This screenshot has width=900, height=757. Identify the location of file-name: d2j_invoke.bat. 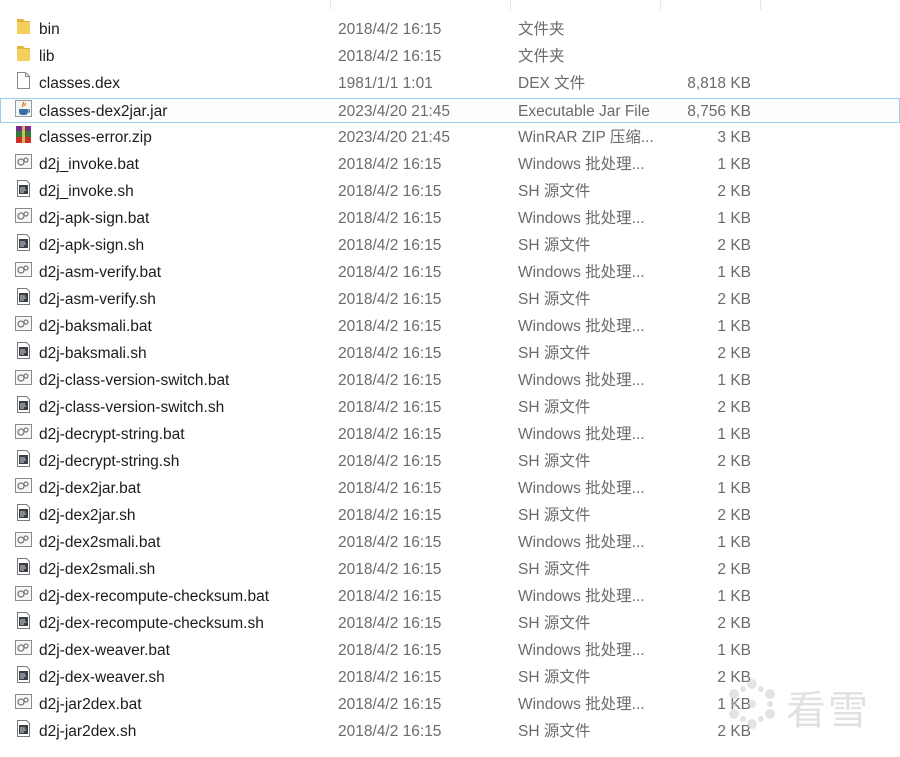
(89, 164).